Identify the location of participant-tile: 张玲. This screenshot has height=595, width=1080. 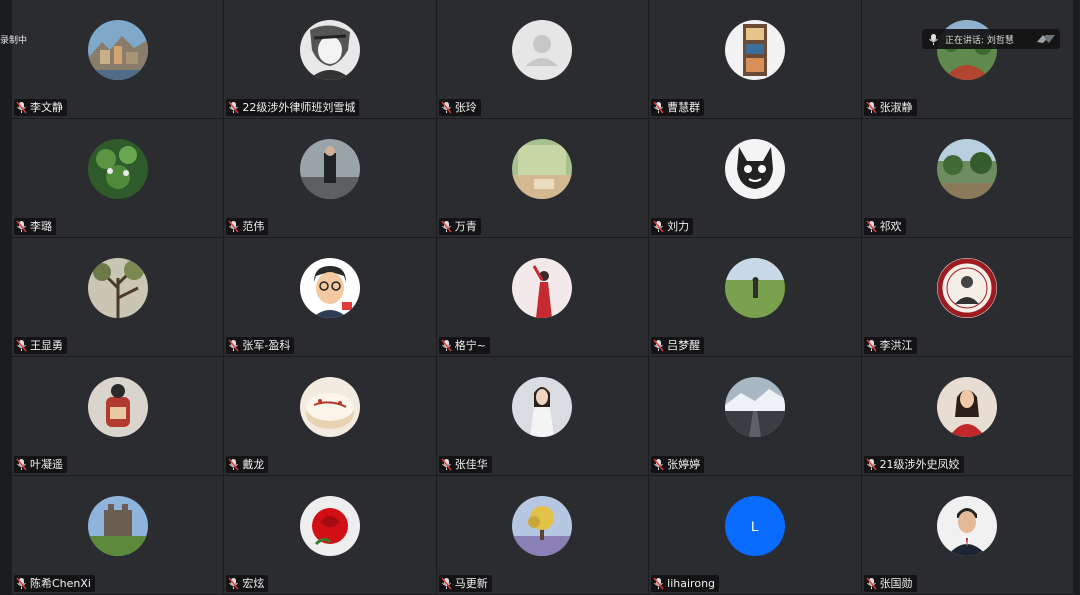
(543, 59).